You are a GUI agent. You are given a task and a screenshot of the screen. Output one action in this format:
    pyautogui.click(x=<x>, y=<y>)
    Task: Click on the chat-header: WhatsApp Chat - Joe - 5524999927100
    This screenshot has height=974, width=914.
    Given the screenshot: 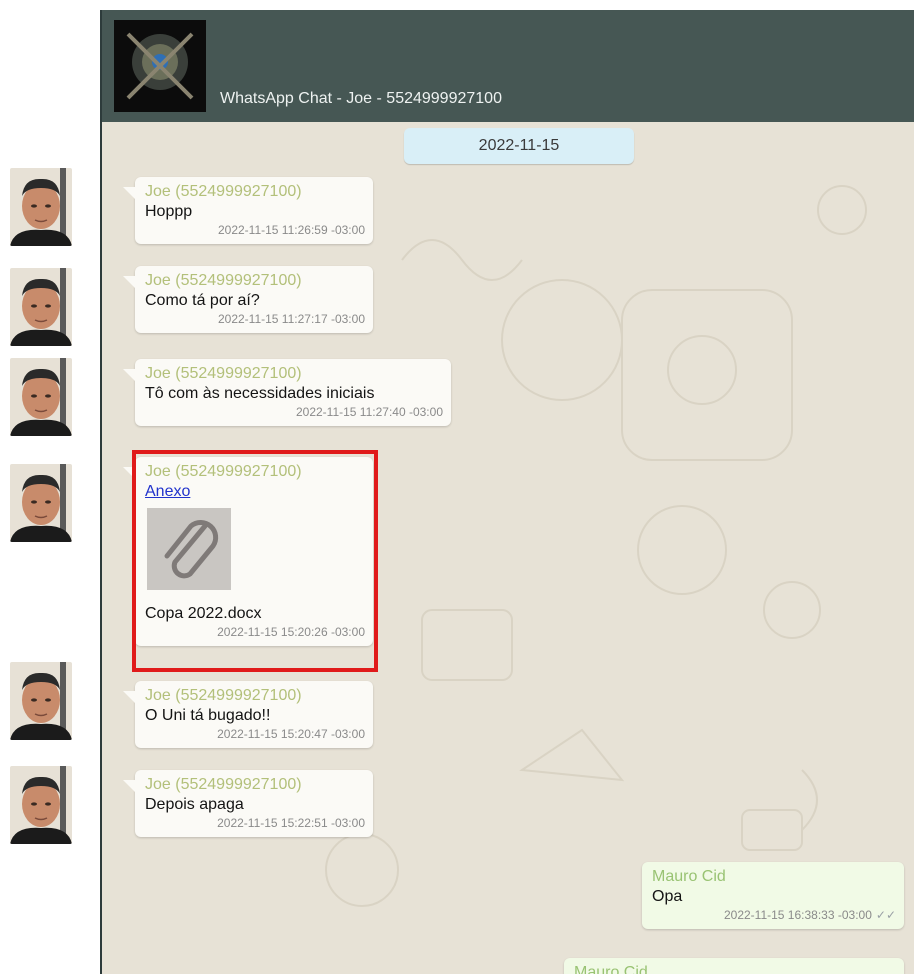 What is the action you would take?
    pyautogui.click(x=508, y=66)
    